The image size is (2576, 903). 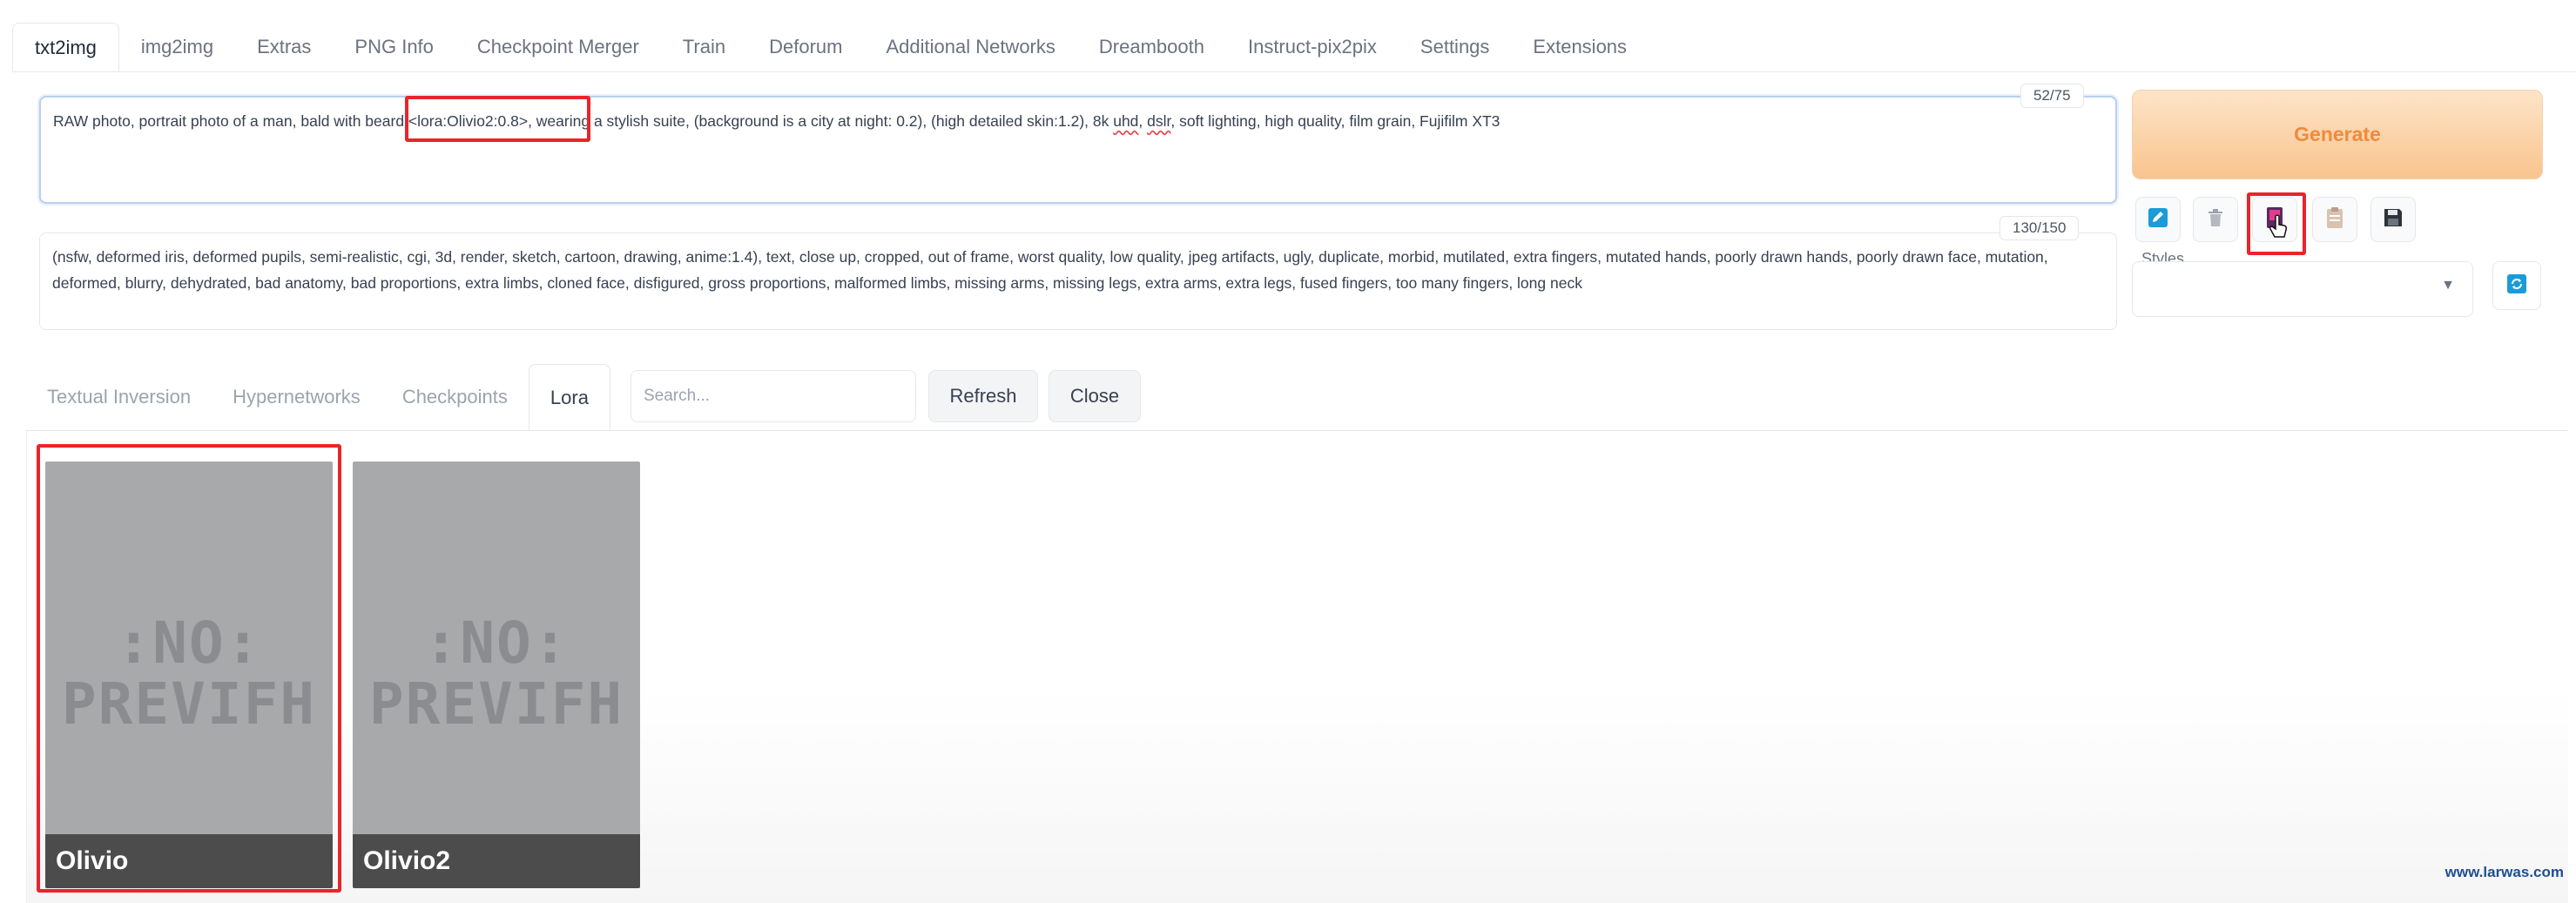 I want to click on apply-style-button, so click(x=2158, y=220).